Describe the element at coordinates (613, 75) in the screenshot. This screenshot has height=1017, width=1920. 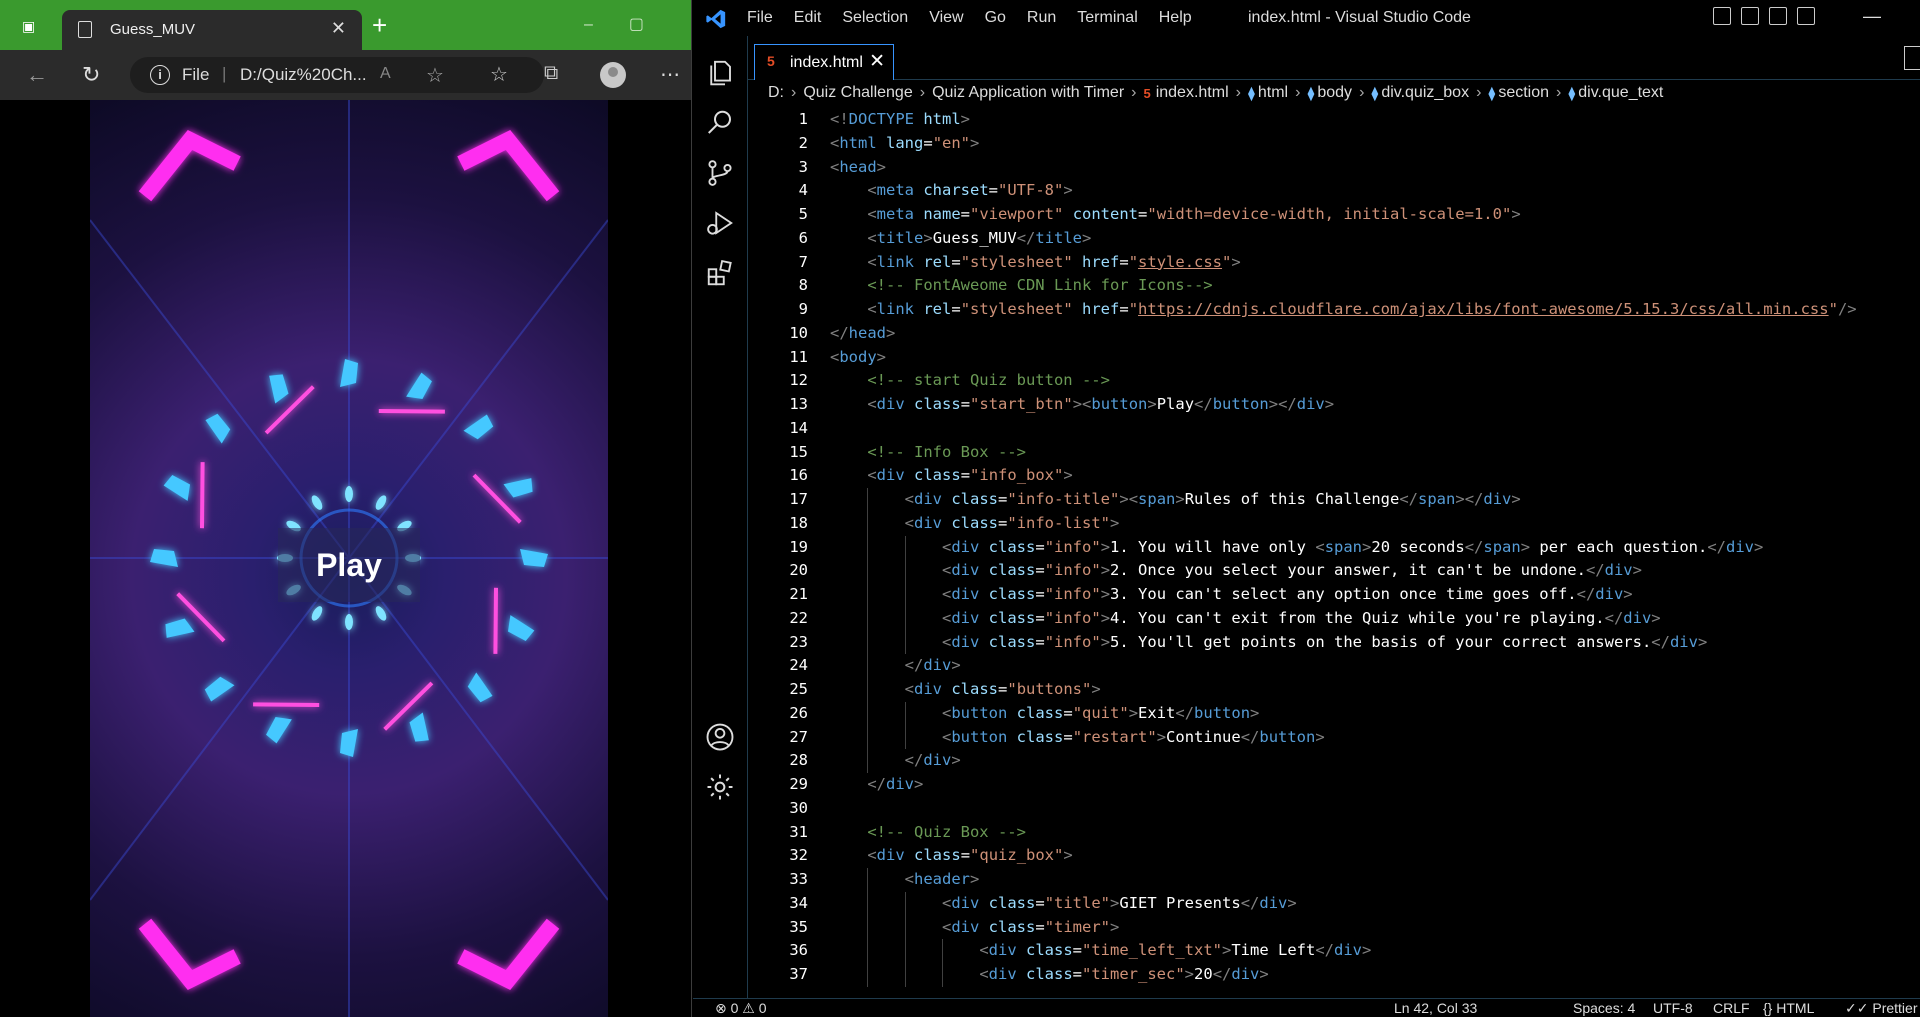
I see `profile-avatar` at that location.